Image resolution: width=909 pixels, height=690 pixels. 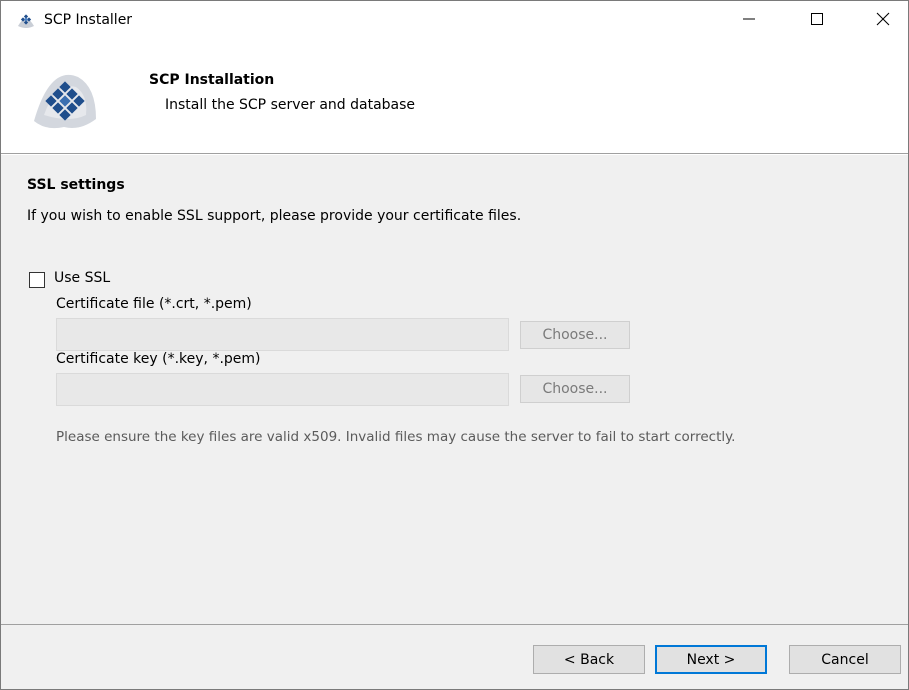 I want to click on header-title: SCP Installation, so click(x=212, y=80).